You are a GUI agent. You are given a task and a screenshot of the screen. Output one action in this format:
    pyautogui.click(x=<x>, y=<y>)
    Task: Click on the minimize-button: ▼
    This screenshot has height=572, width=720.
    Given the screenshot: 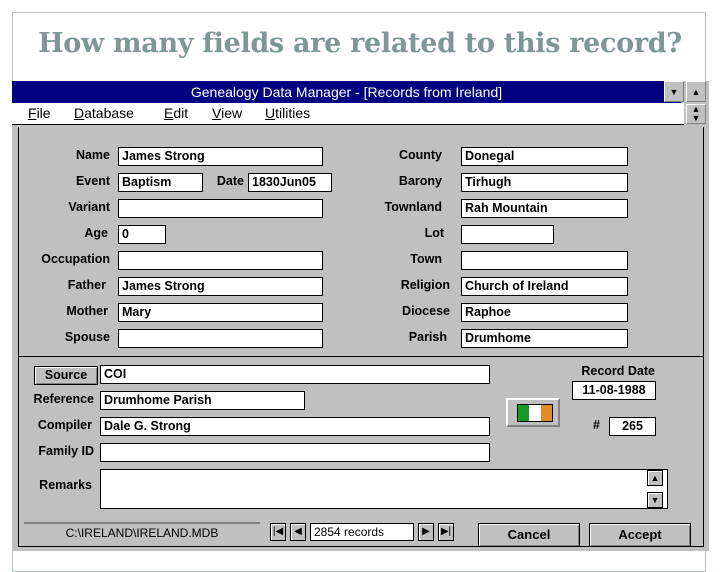 What is the action you would take?
    pyautogui.click(x=674, y=91)
    